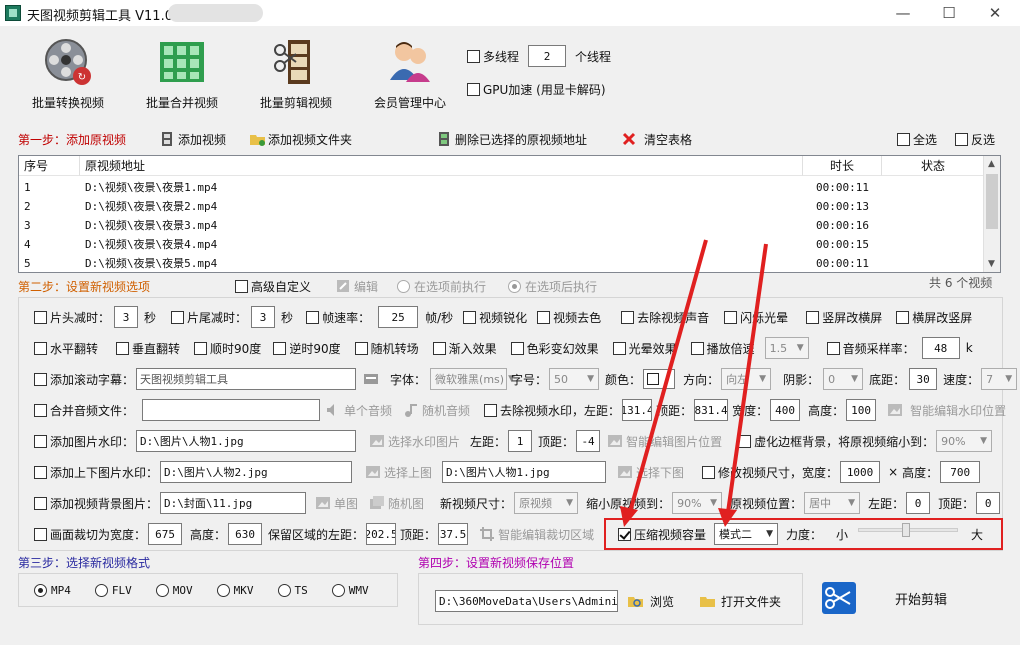  Describe the element at coordinates (235, 590) in the screenshot. I see `format-mkv-option: MKV` at that location.